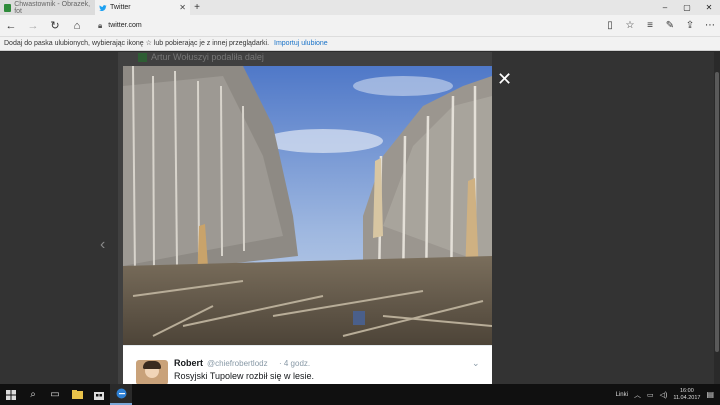 This screenshot has width=720, height=405. I want to click on tab-title: Chwastownik - Obrazek, fot, so click(52, 7).